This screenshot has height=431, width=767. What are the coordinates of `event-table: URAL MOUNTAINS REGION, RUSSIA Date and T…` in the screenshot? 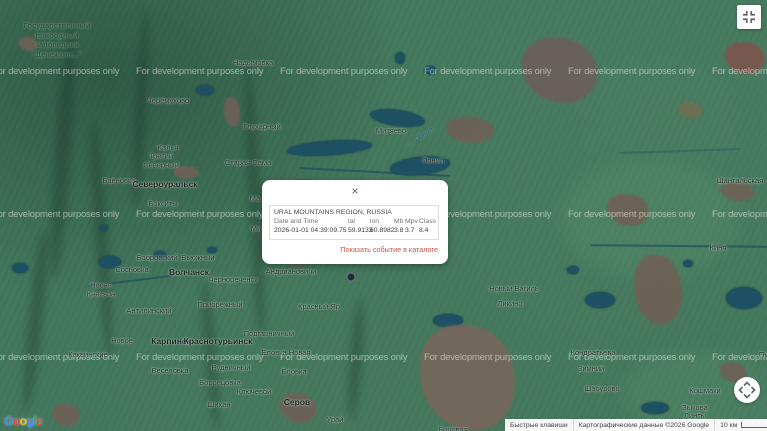 It's located at (354, 222).